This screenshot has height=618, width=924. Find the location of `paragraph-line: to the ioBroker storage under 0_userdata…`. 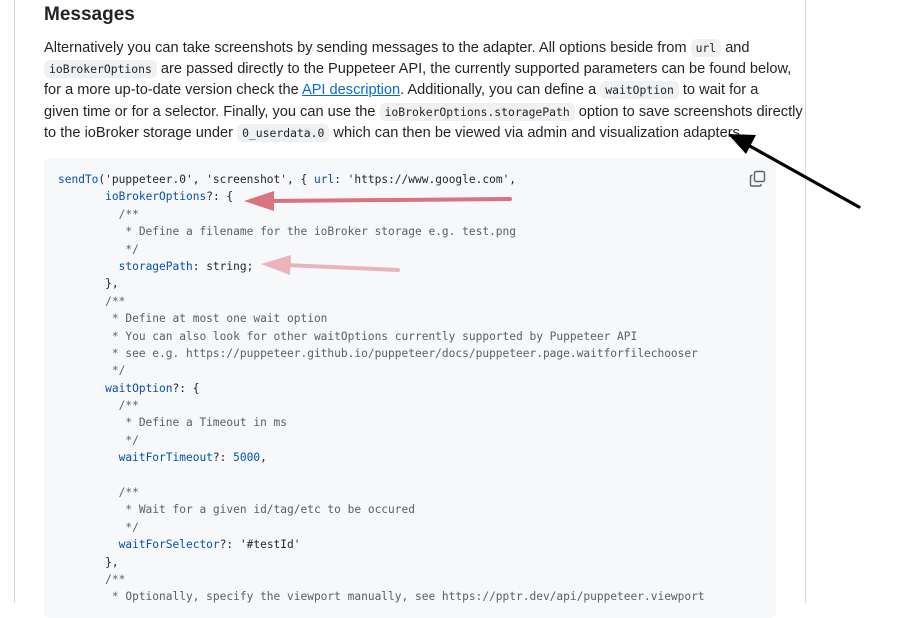

paragraph-line: to the ioBroker storage under 0_userdata… is located at coordinates (414, 133).